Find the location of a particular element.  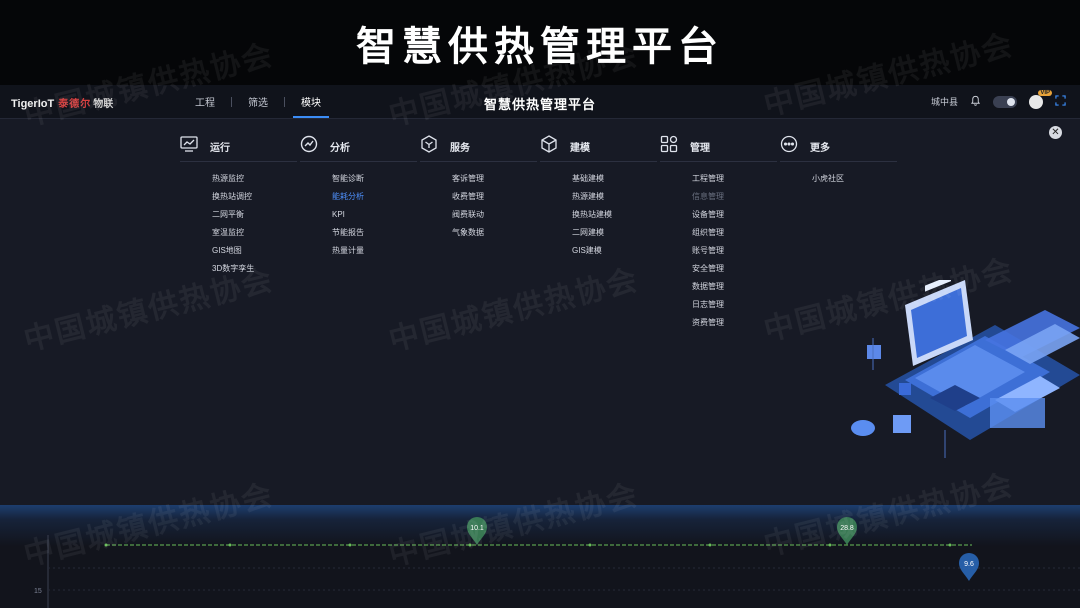

menu-item: 热量计量 is located at coordinates (374, 251).